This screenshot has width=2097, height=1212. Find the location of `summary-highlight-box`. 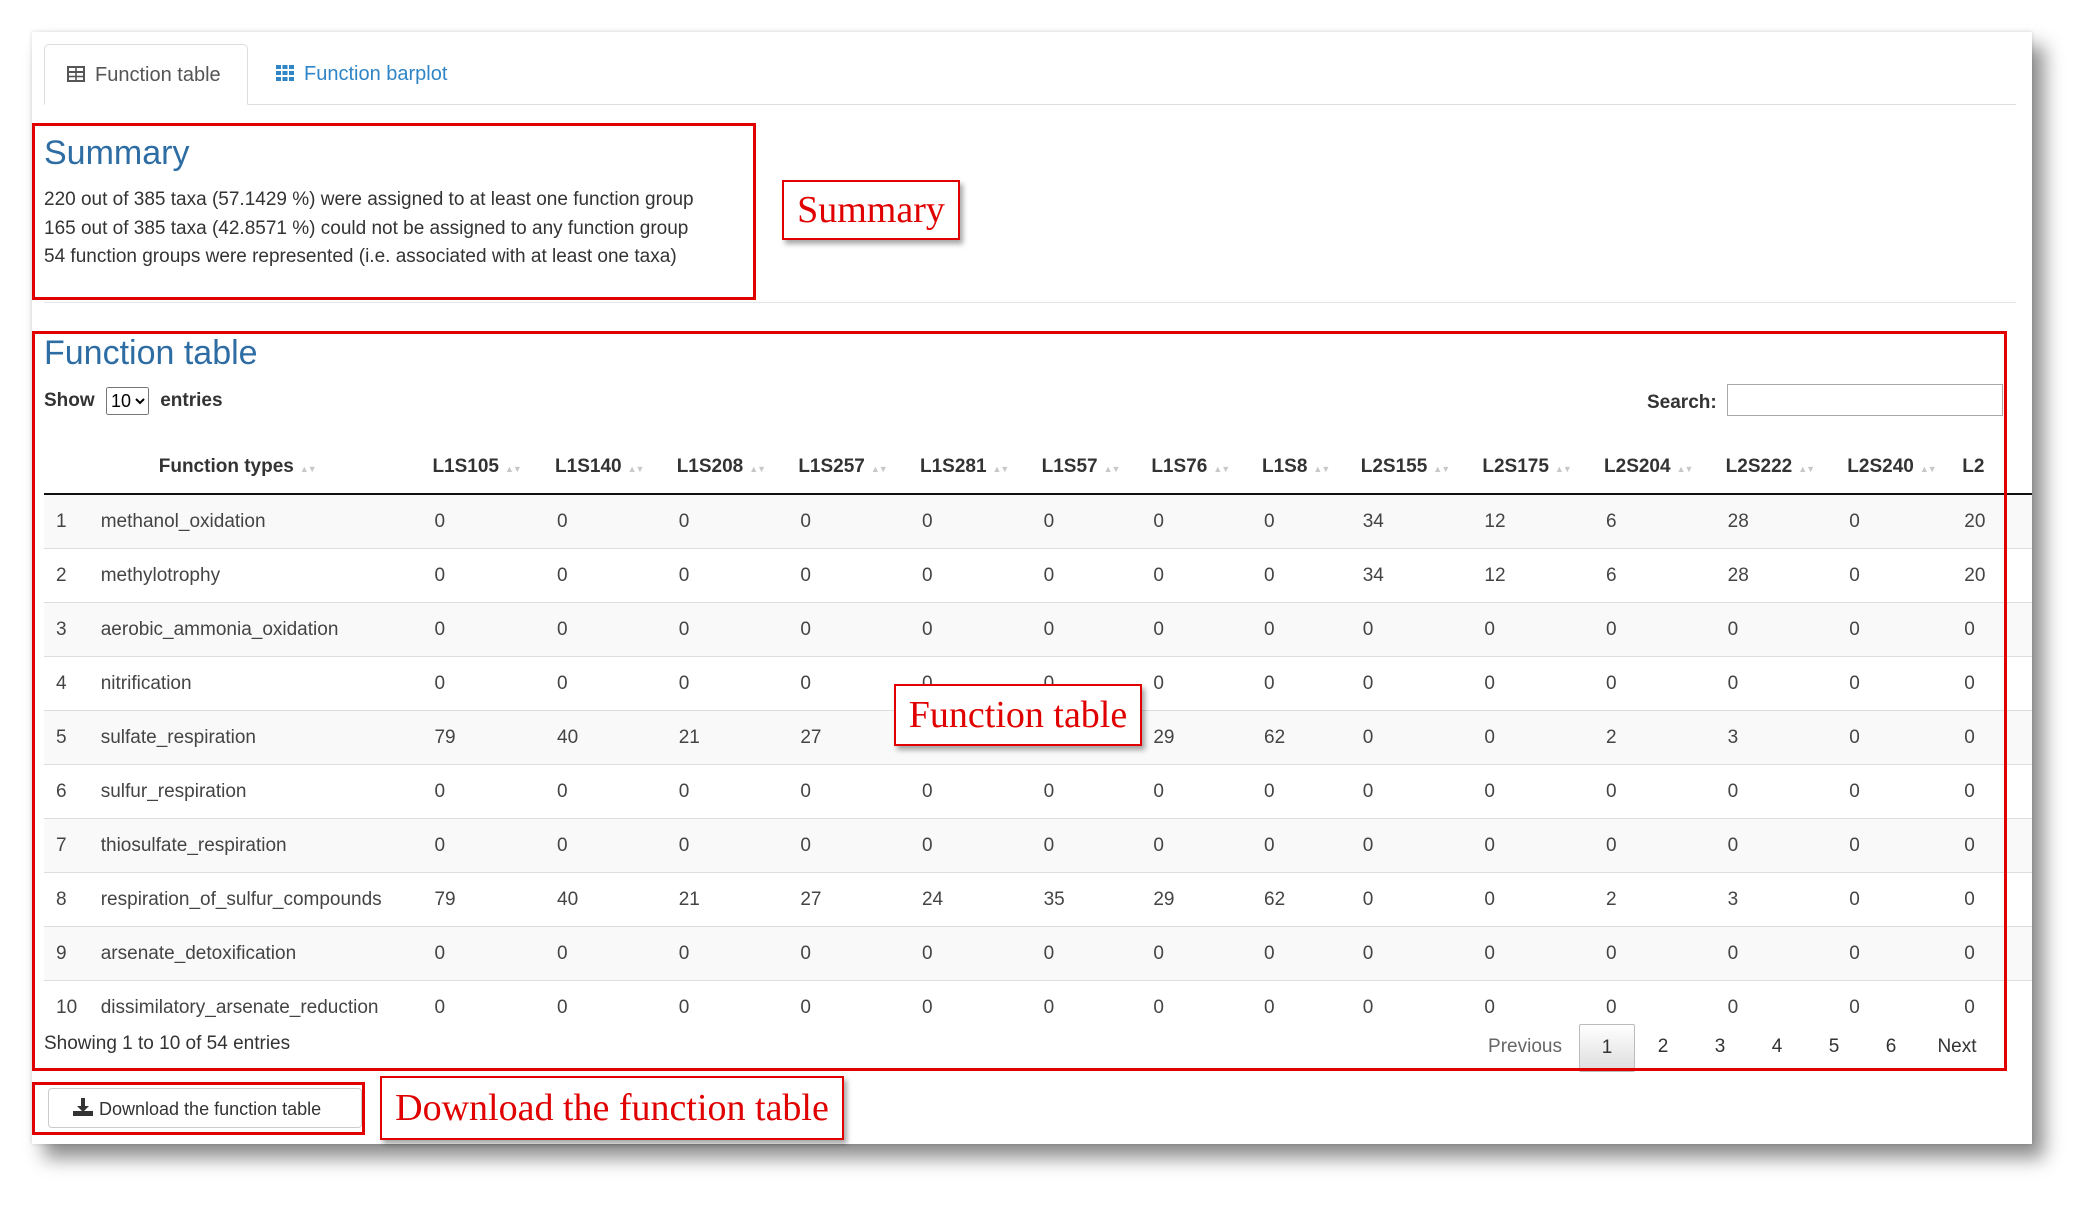

summary-highlight-box is located at coordinates (394, 211).